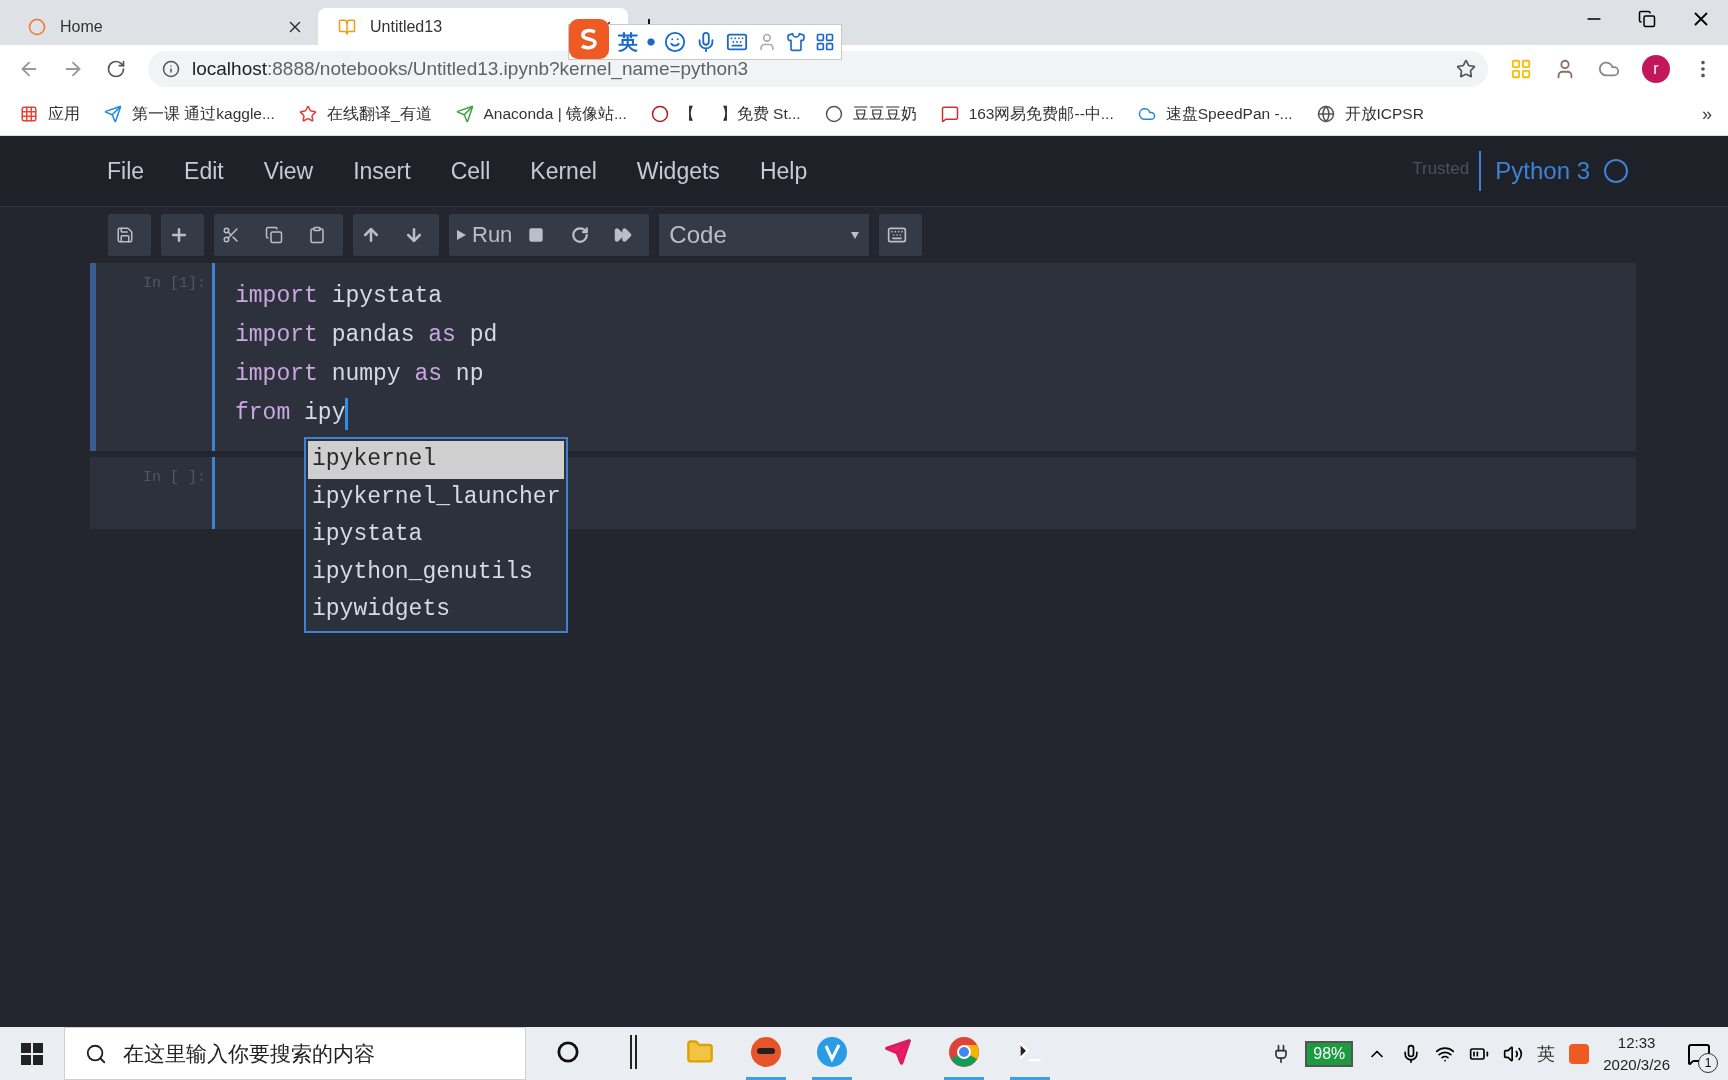  What do you see at coordinates (339, 296) in the screenshot?
I see `code-line: import ipystata` at bounding box center [339, 296].